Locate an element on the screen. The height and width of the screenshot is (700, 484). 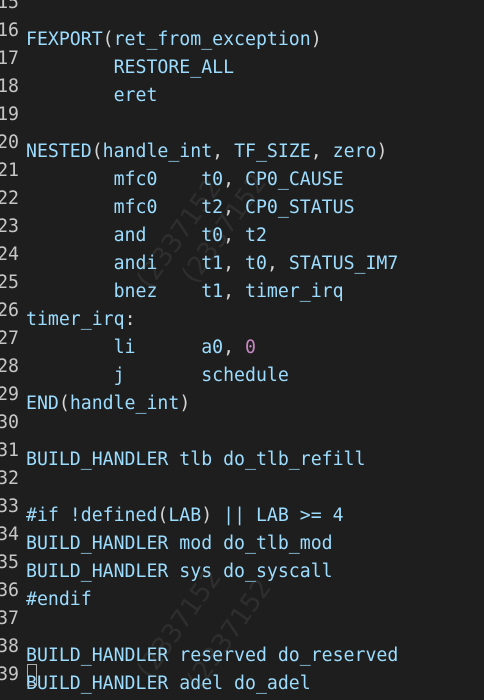
code-line: 24 andi t1, t0, STATUS_IM7 is located at coordinates (242, 257).